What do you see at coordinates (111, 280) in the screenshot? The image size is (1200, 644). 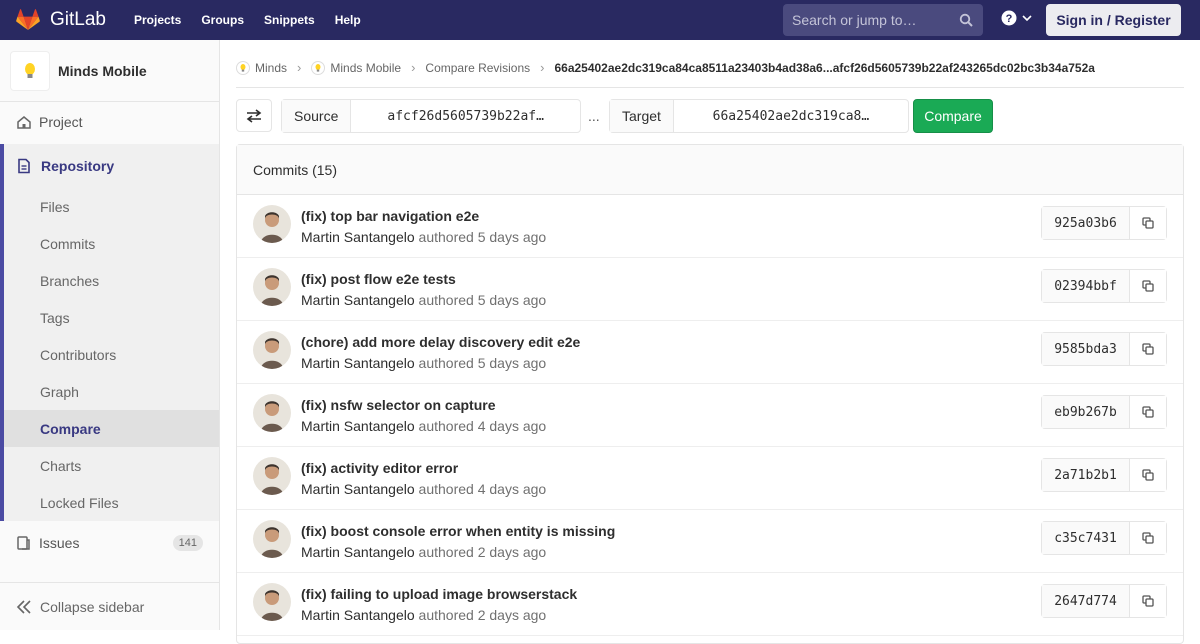 I see `sidebar-item-branches: Branches` at bounding box center [111, 280].